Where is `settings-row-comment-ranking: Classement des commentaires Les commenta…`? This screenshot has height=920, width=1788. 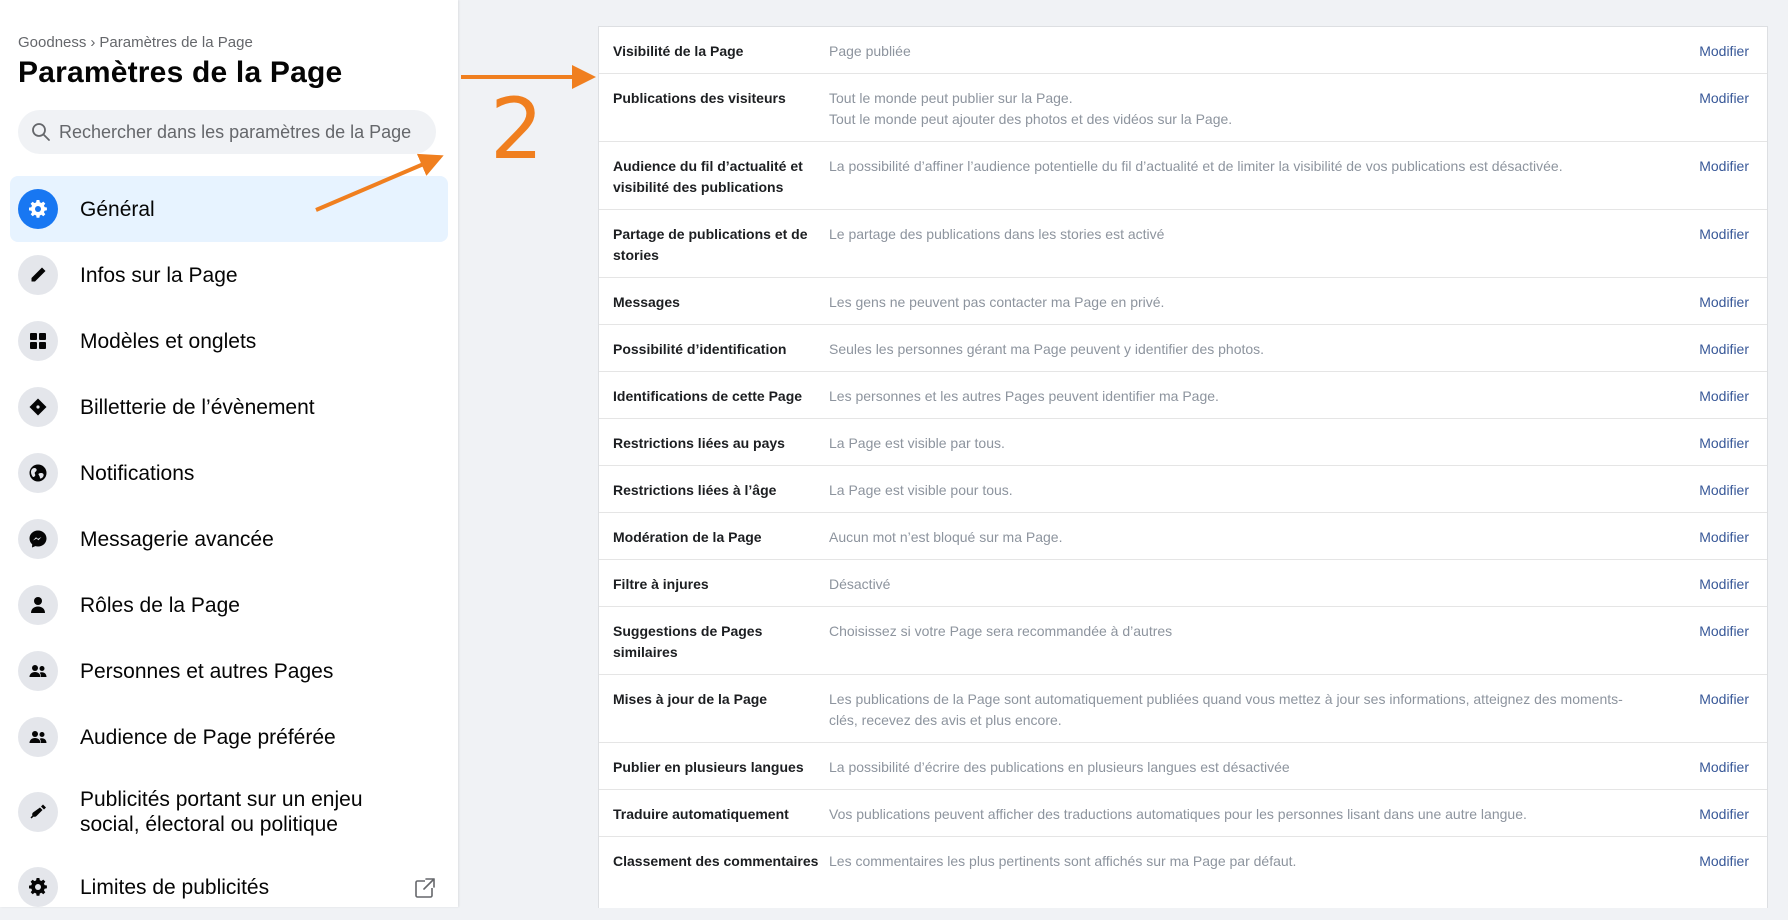 settings-row-comment-ranking: Classement des commentaires Les commenta… is located at coordinates (1183, 871).